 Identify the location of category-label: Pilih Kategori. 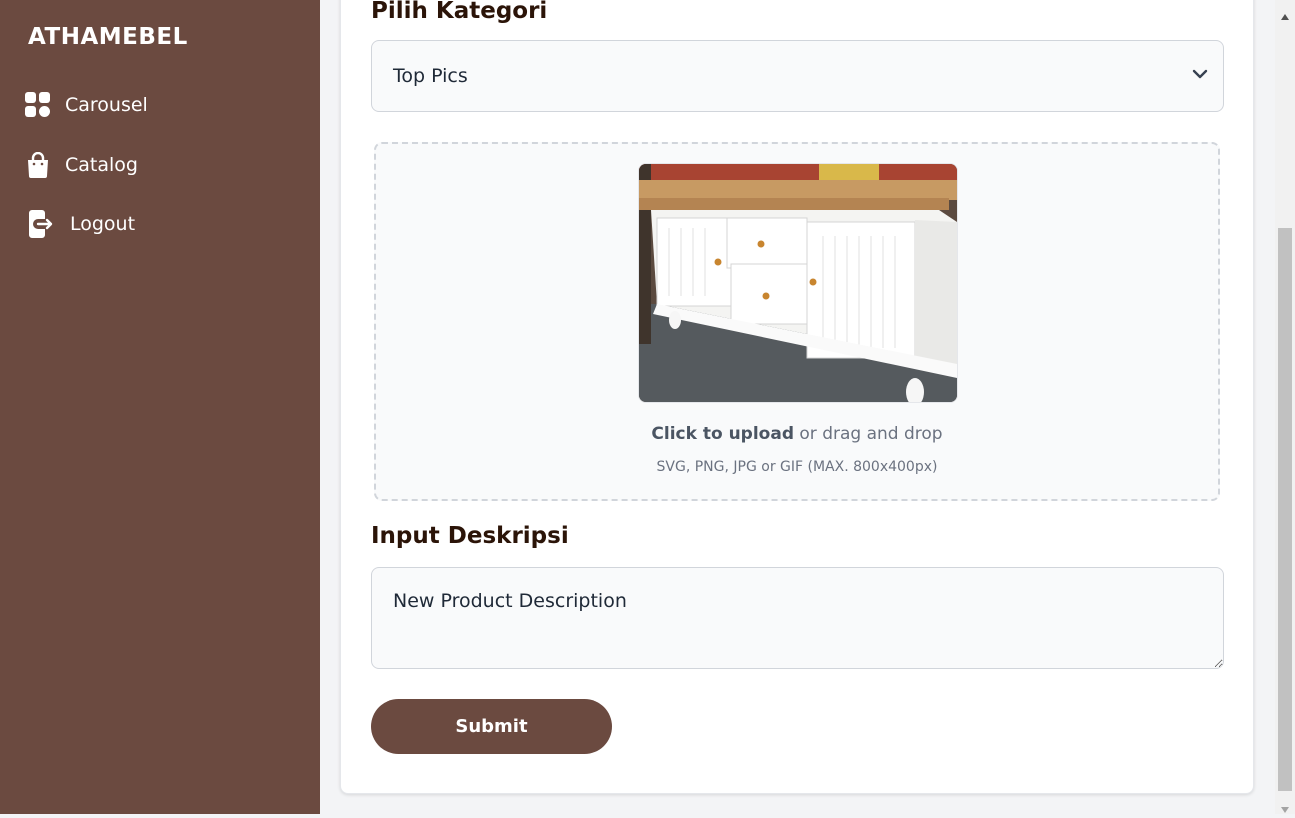
(459, 12).